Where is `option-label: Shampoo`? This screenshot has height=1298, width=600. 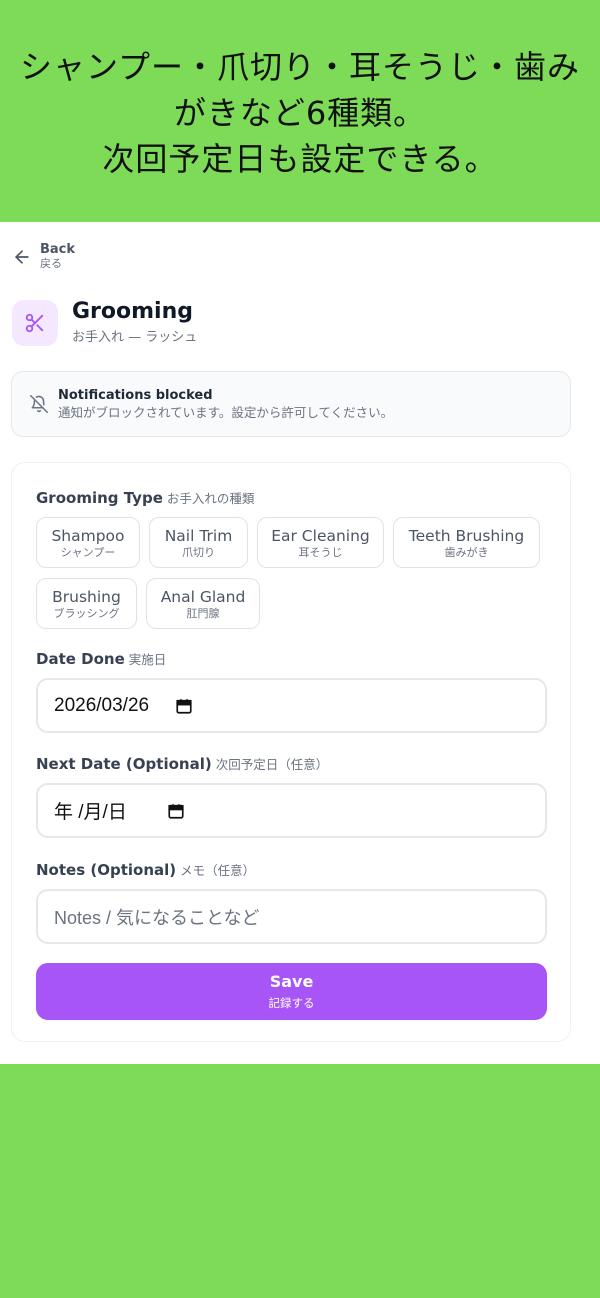
option-label: Shampoo is located at coordinates (88, 535).